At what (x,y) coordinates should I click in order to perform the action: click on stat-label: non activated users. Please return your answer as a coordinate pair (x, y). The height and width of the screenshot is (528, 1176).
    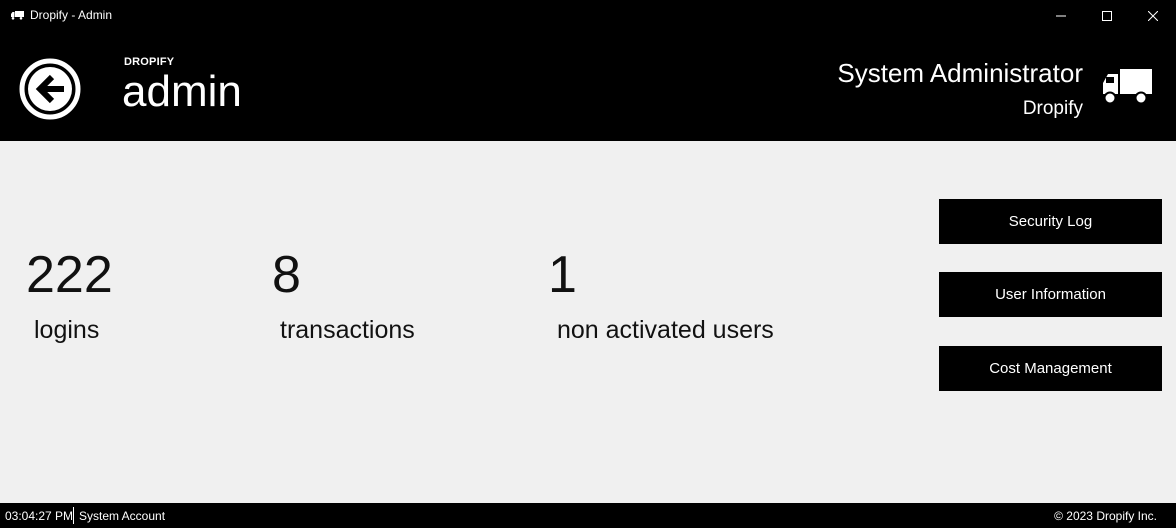
    Looking at the image, I should click on (665, 330).